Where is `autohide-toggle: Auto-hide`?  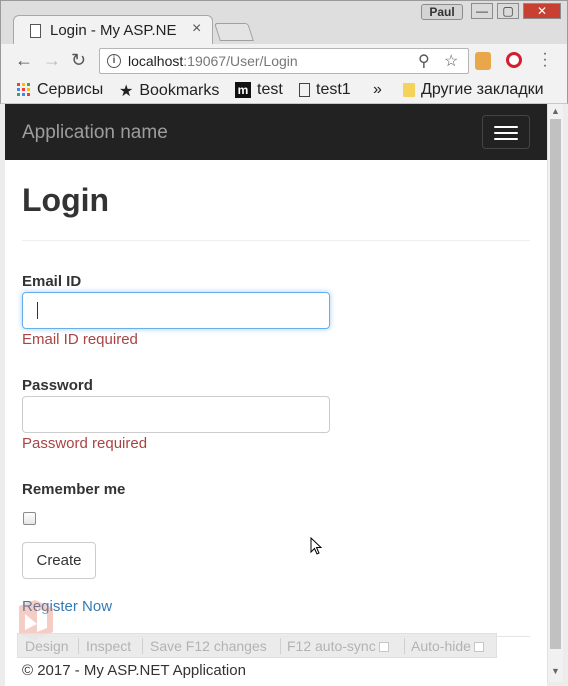
autohide-toggle: Auto-hide is located at coordinates (447, 646).